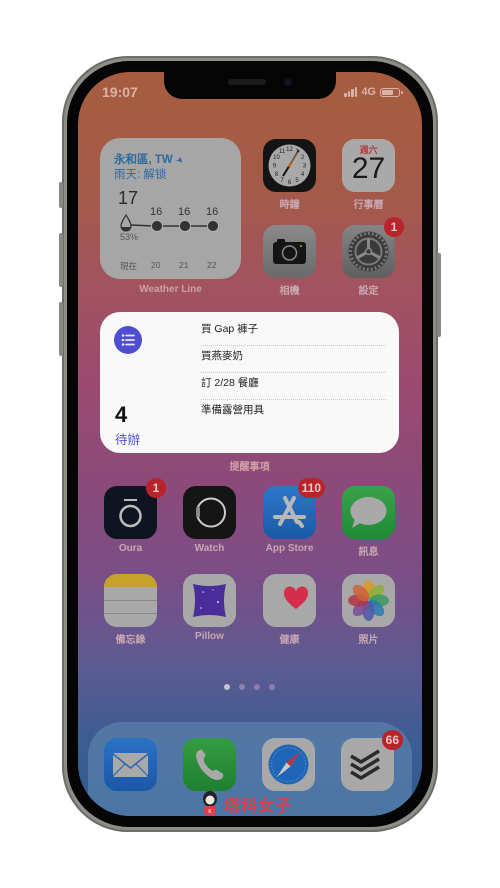 Image resolution: width=500 pixels, height=888 pixels. I want to click on app-camera: 相機, so click(289, 261).